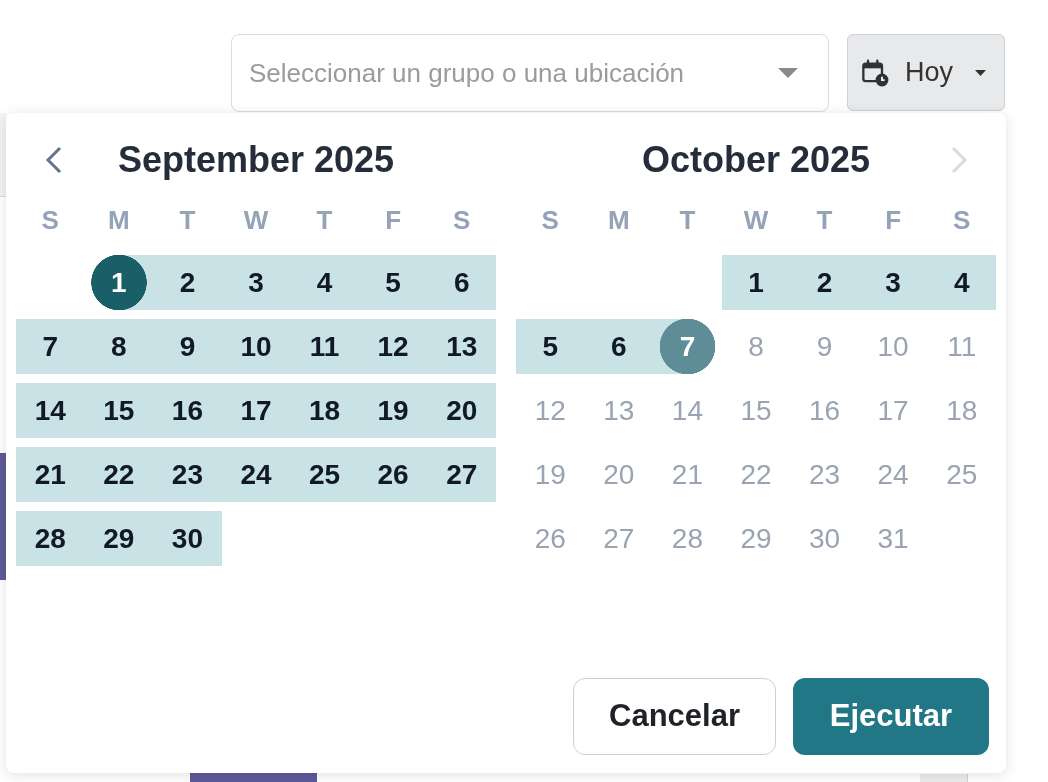 The image size is (1048, 782). I want to click on calendar-day: 7, so click(50, 346).